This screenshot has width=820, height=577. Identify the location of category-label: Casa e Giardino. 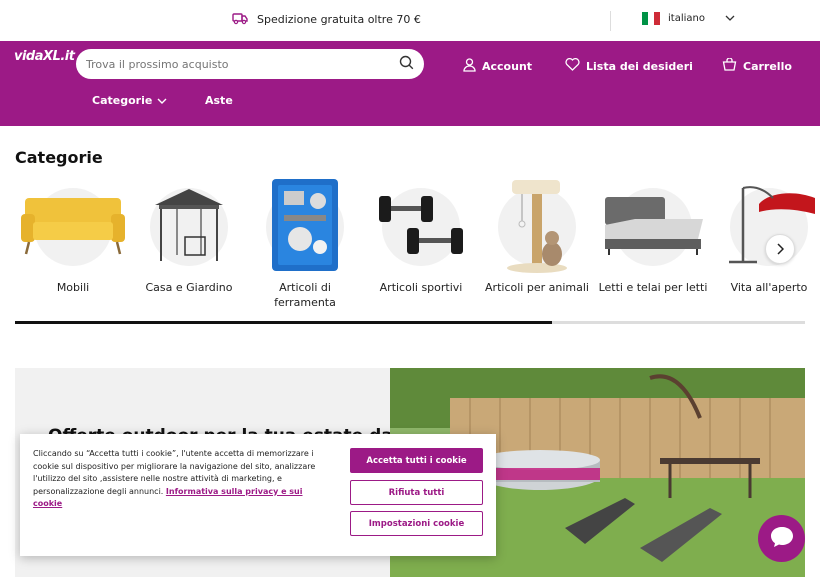
(189, 287).